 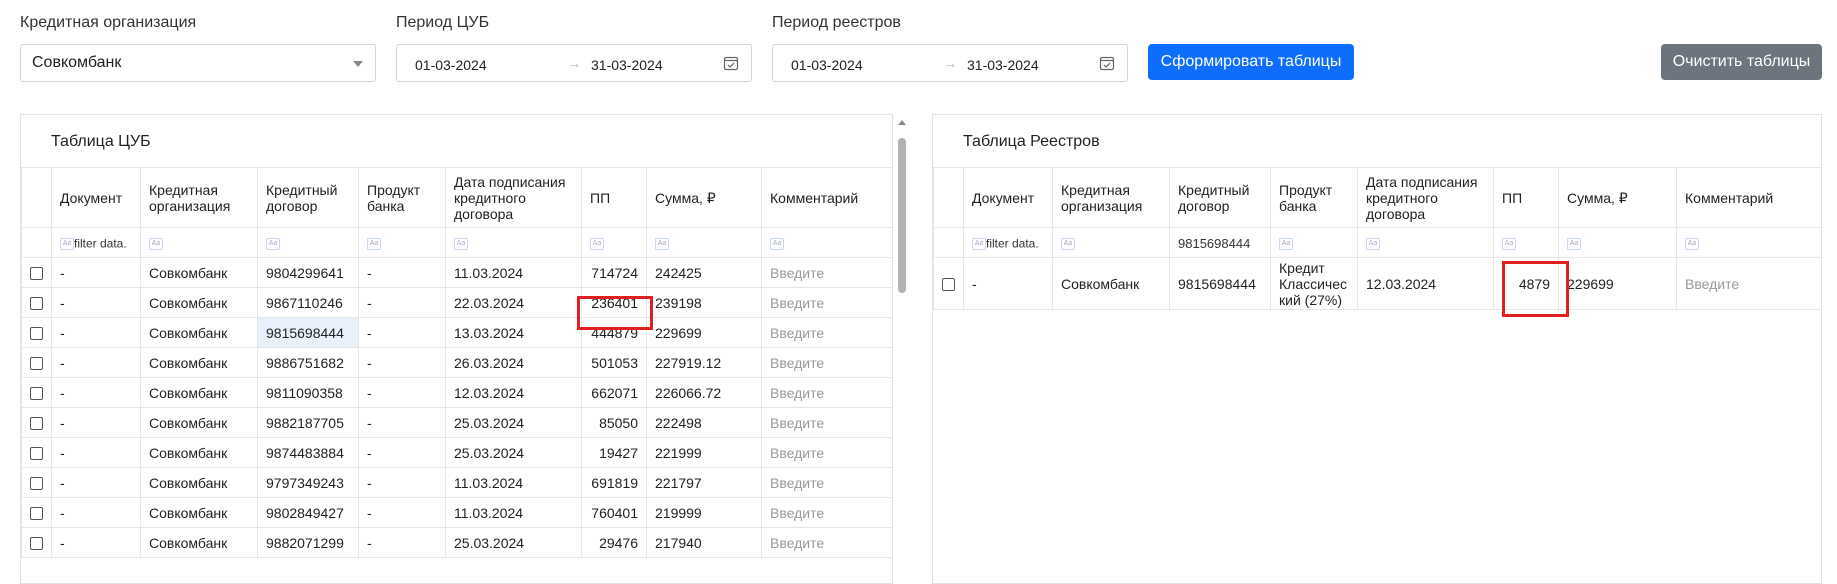 What do you see at coordinates (614, 542) in the screenshot?
I see `cell-pp: 29476` at bounding box center [614, 542].